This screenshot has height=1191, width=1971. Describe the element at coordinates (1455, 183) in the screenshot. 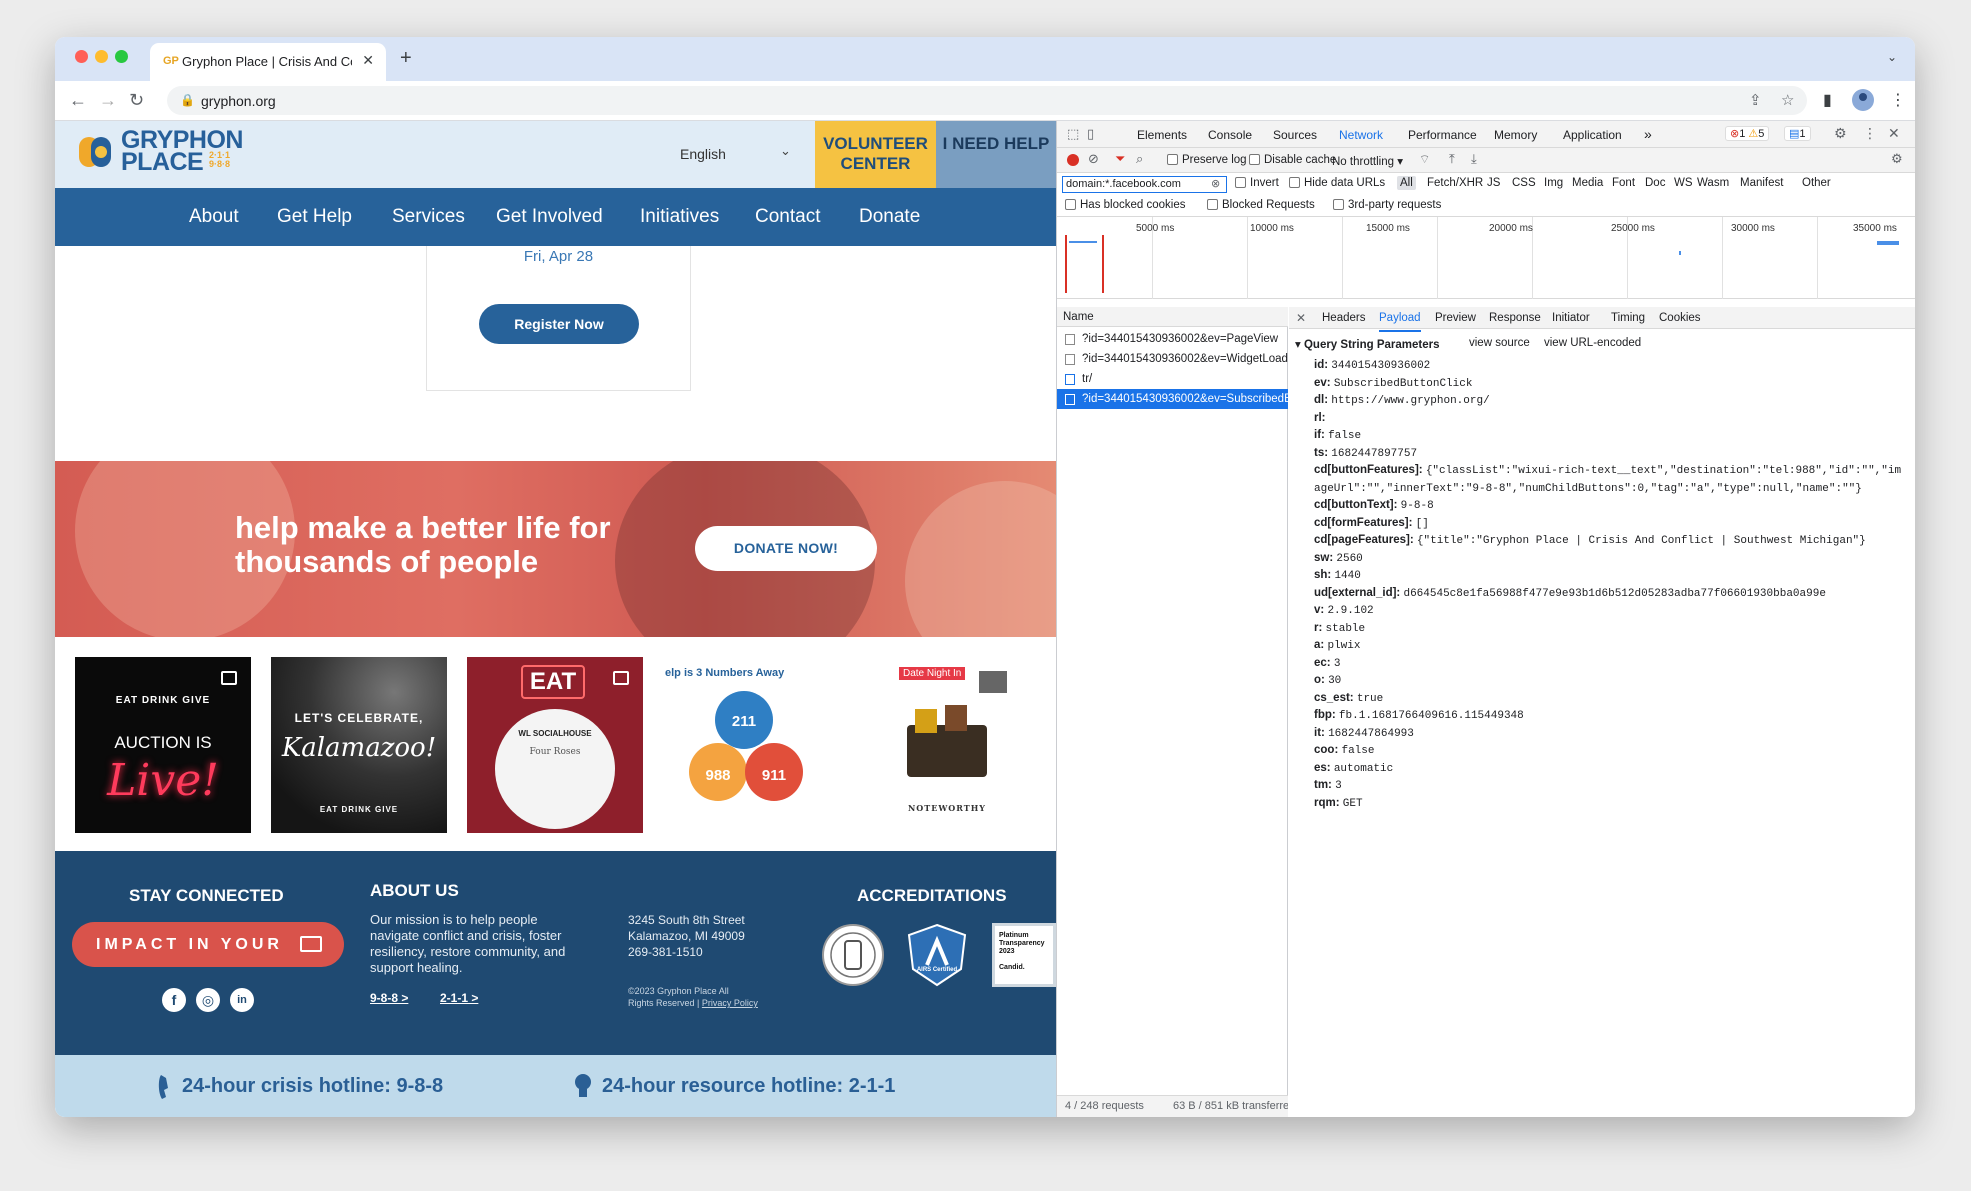

I see `type-filter-fetch-xhr: Fetch/XHR` at that location.